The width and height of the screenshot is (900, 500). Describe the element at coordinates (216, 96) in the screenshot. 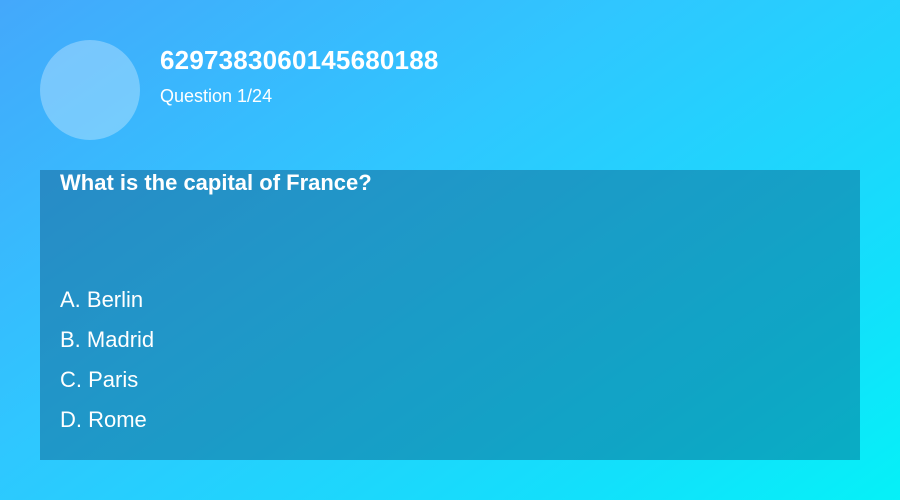

I see `question-progress: Question 1/24` at that location.